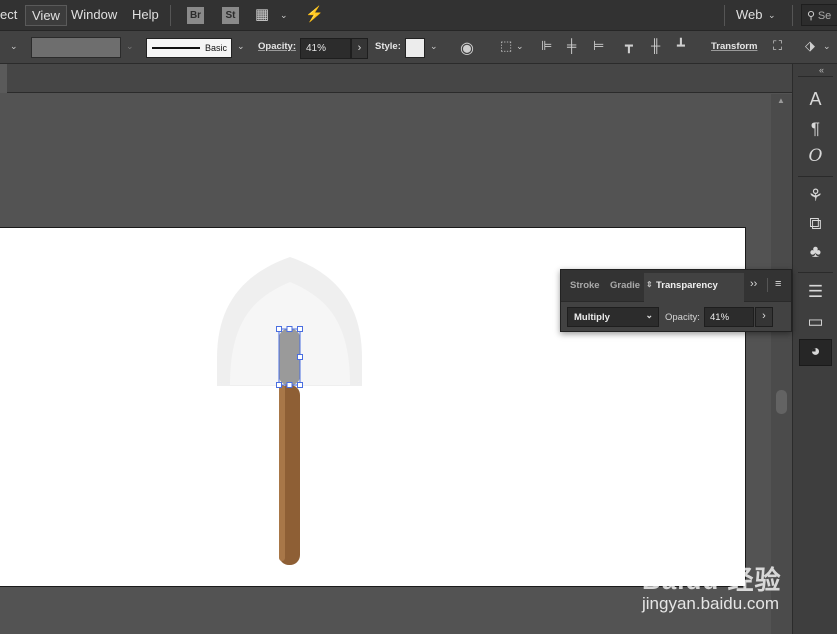 The height and width of the screenshot is (634, 837). Describe the element at coordinates (585, 285) in the screenshot. I see `tab-stroke: Stroke` at that location.